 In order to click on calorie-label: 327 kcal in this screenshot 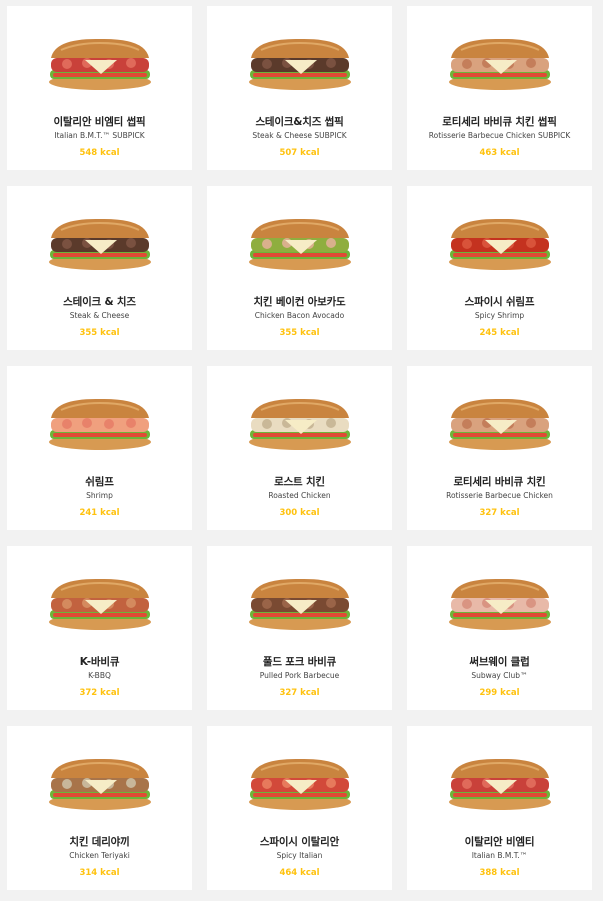, I will do `click(299, 693)`.